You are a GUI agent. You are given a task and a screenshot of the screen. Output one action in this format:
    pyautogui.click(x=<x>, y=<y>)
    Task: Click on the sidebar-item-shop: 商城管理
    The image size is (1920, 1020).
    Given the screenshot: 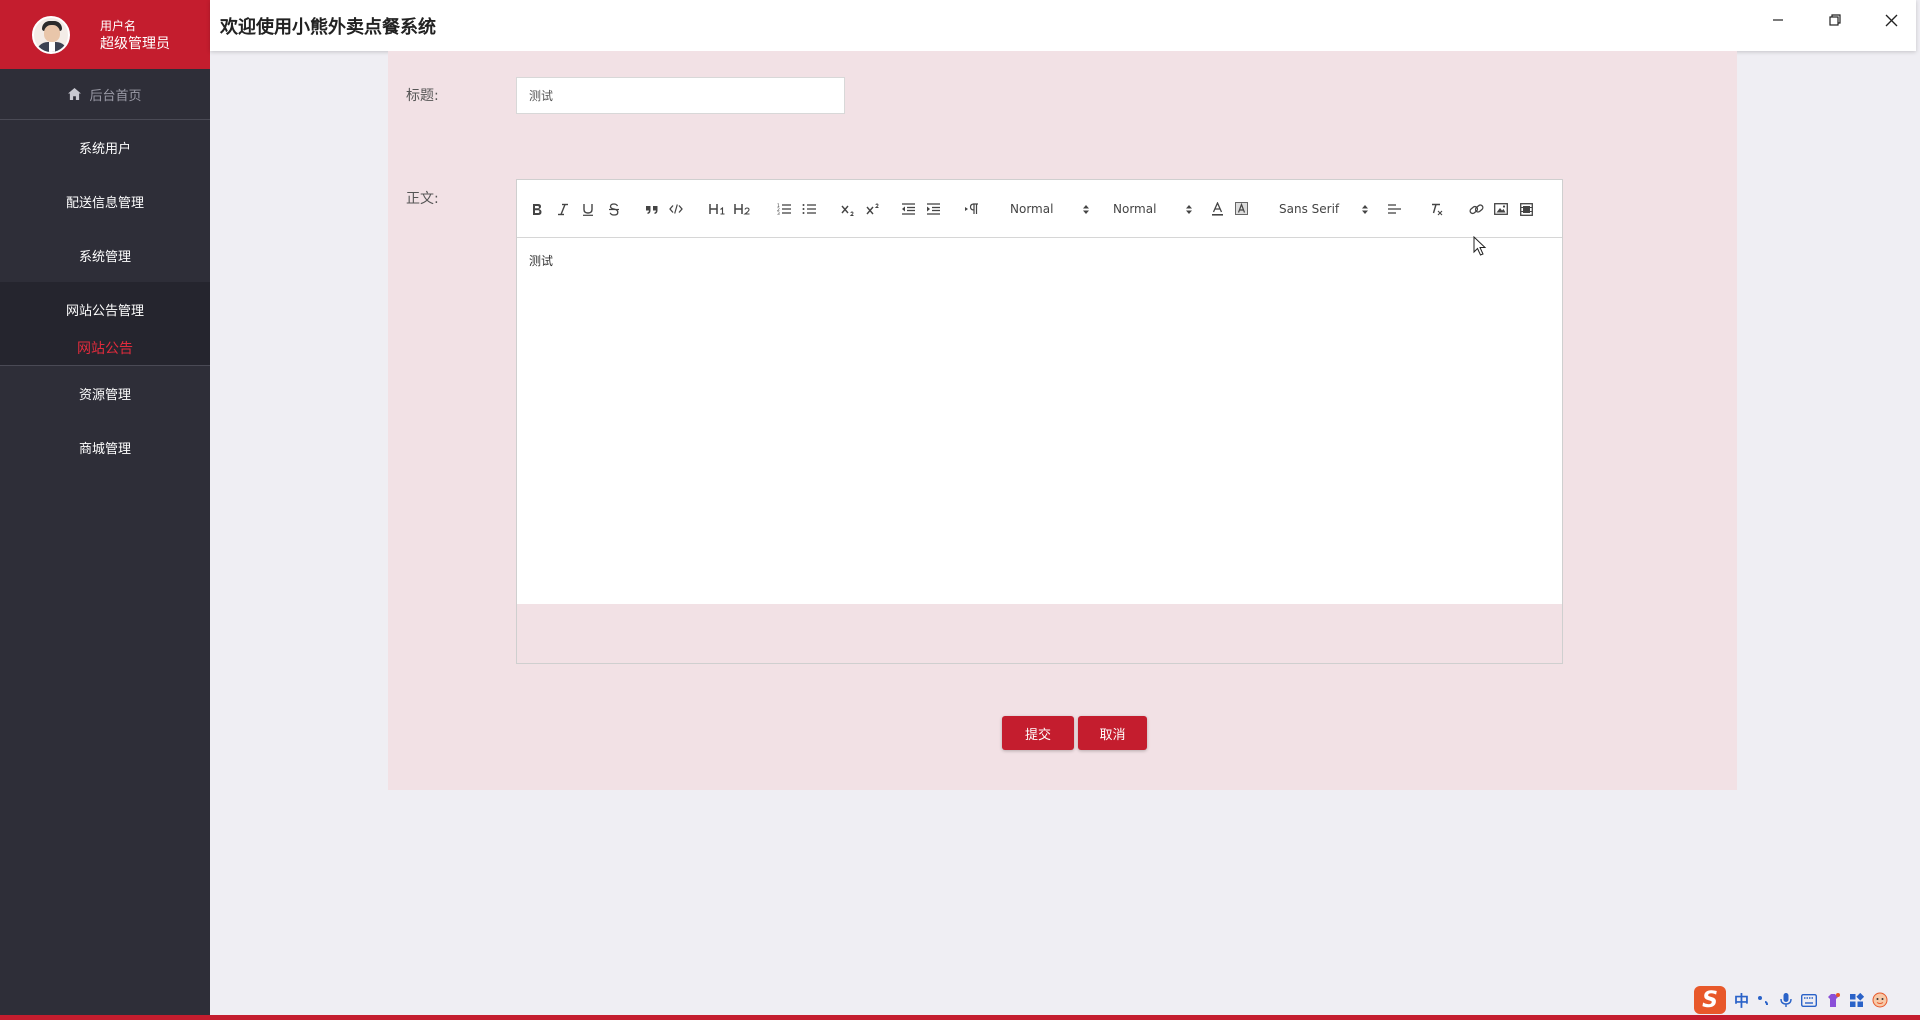 What is the action you would take?
    pyautogui.click(x=105, y=447)
    